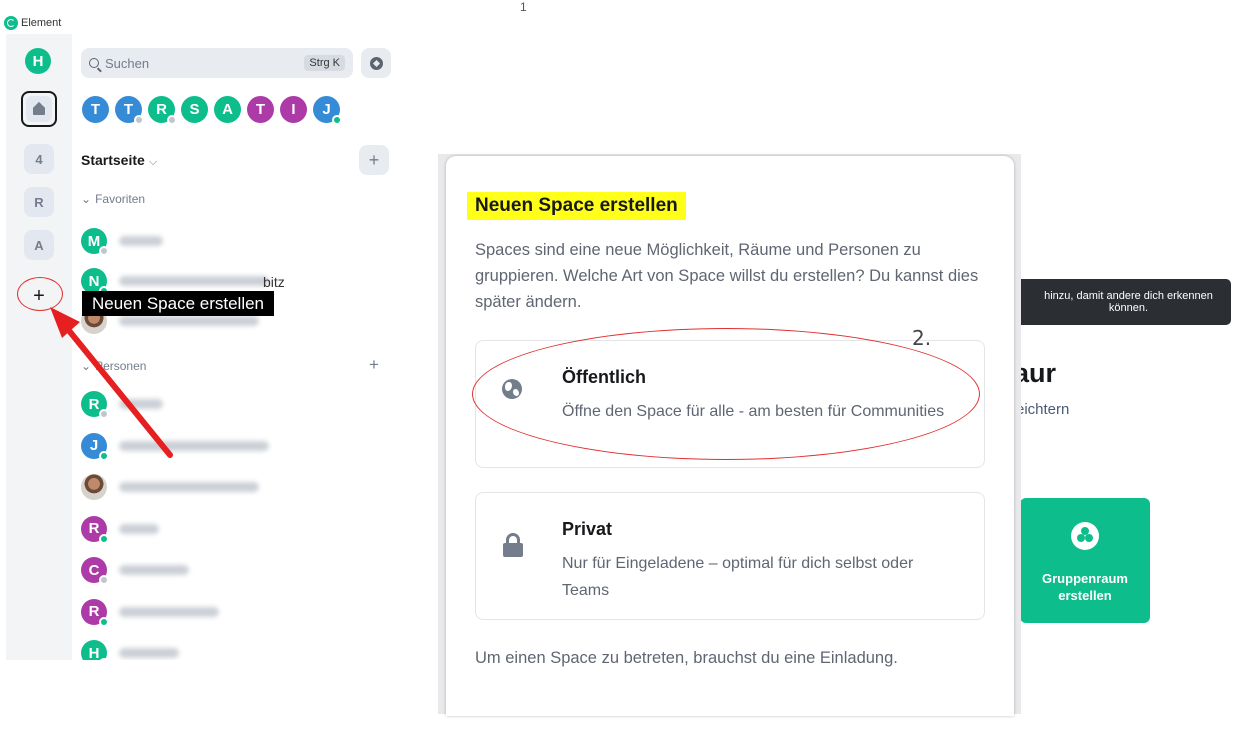 The image size is (1245, 747). What do you see at coordinates (274, 282) in the screenshot?
I see `room-name-fragment: bitz` at bounding box center [274, 282].